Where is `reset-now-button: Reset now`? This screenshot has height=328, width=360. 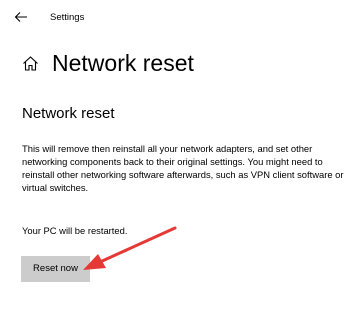
reset-now-button: Reset now is located at coordinates (55, 269).